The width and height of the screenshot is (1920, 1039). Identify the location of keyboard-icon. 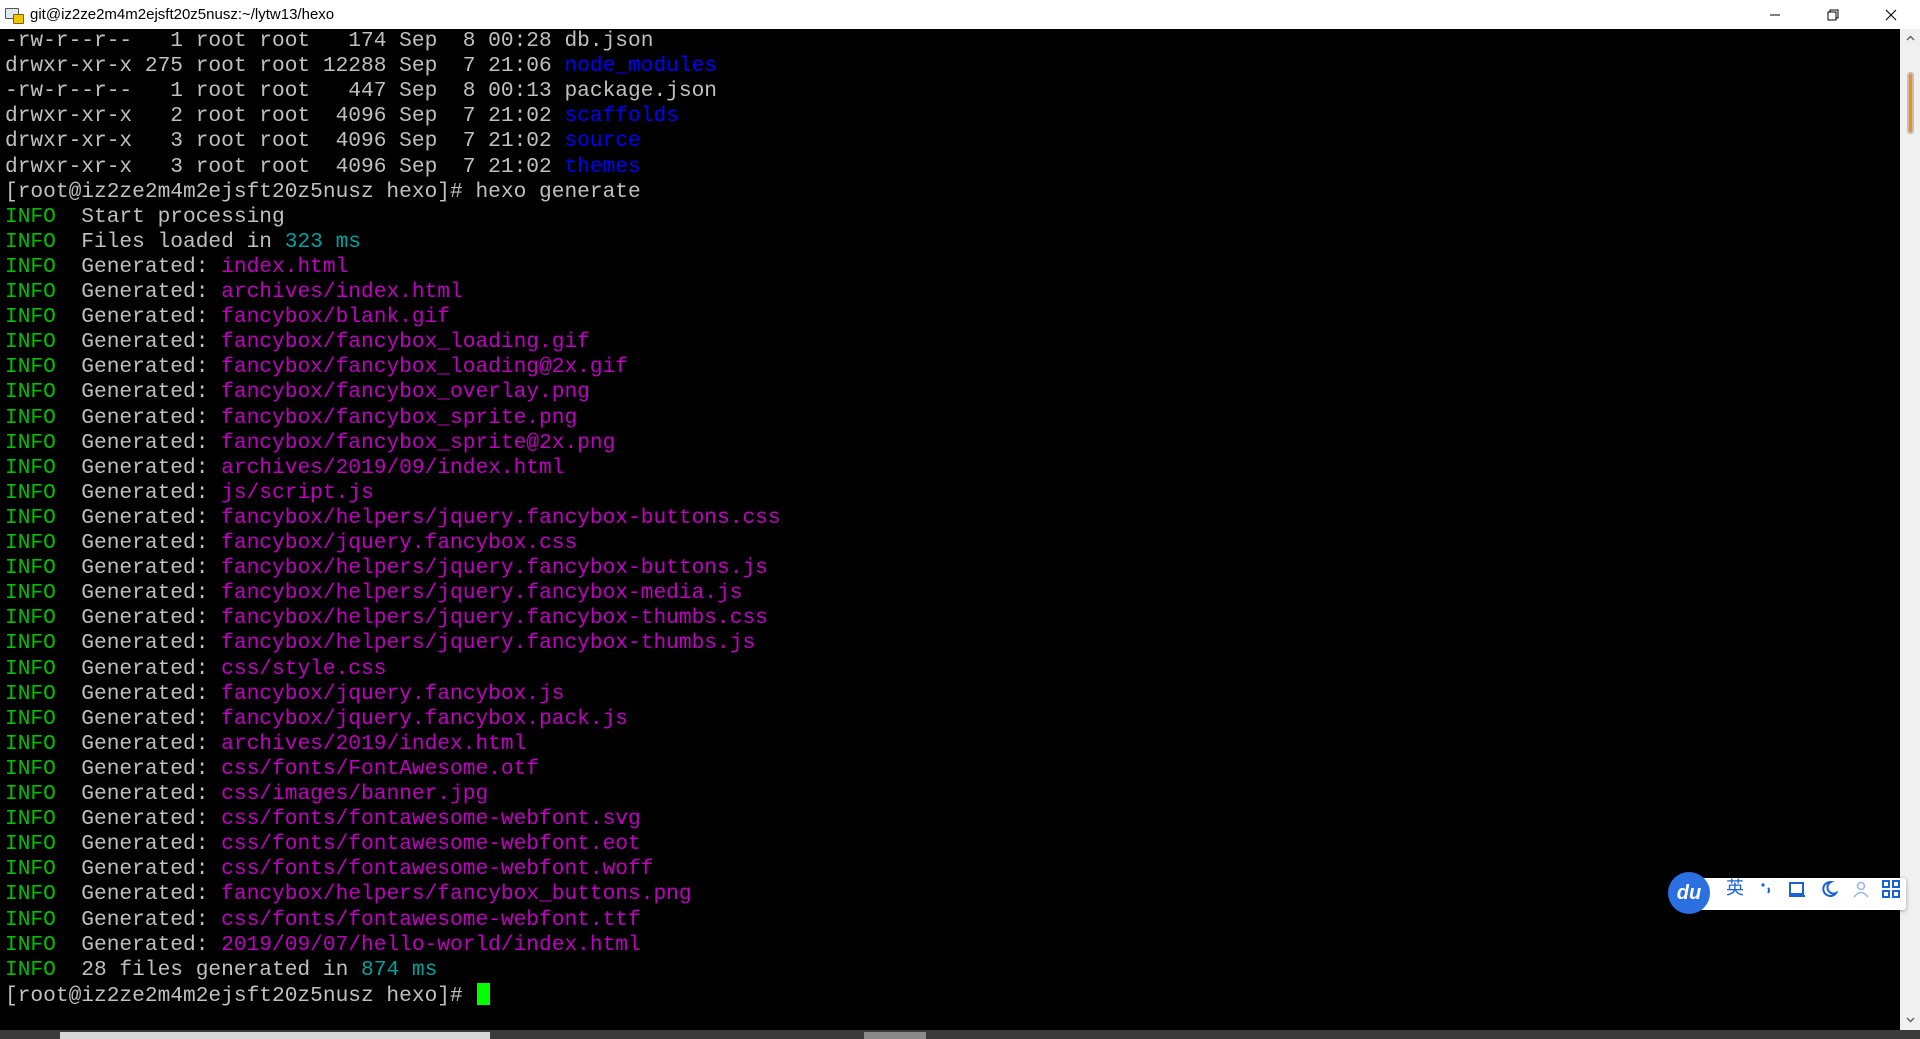
(1797, 889).